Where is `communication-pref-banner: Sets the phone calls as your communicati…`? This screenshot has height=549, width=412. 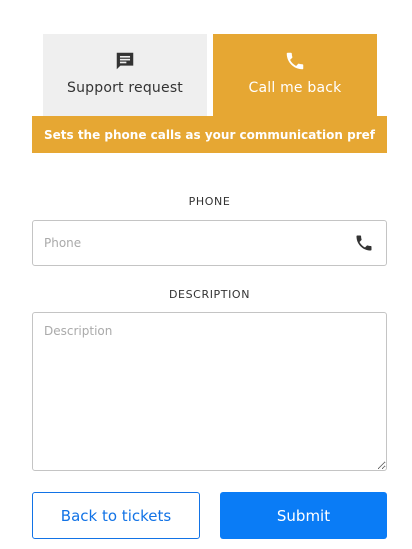 communication-pref-banner: Sets the phone calls as your communicati… is located at coordinates (209, 134).